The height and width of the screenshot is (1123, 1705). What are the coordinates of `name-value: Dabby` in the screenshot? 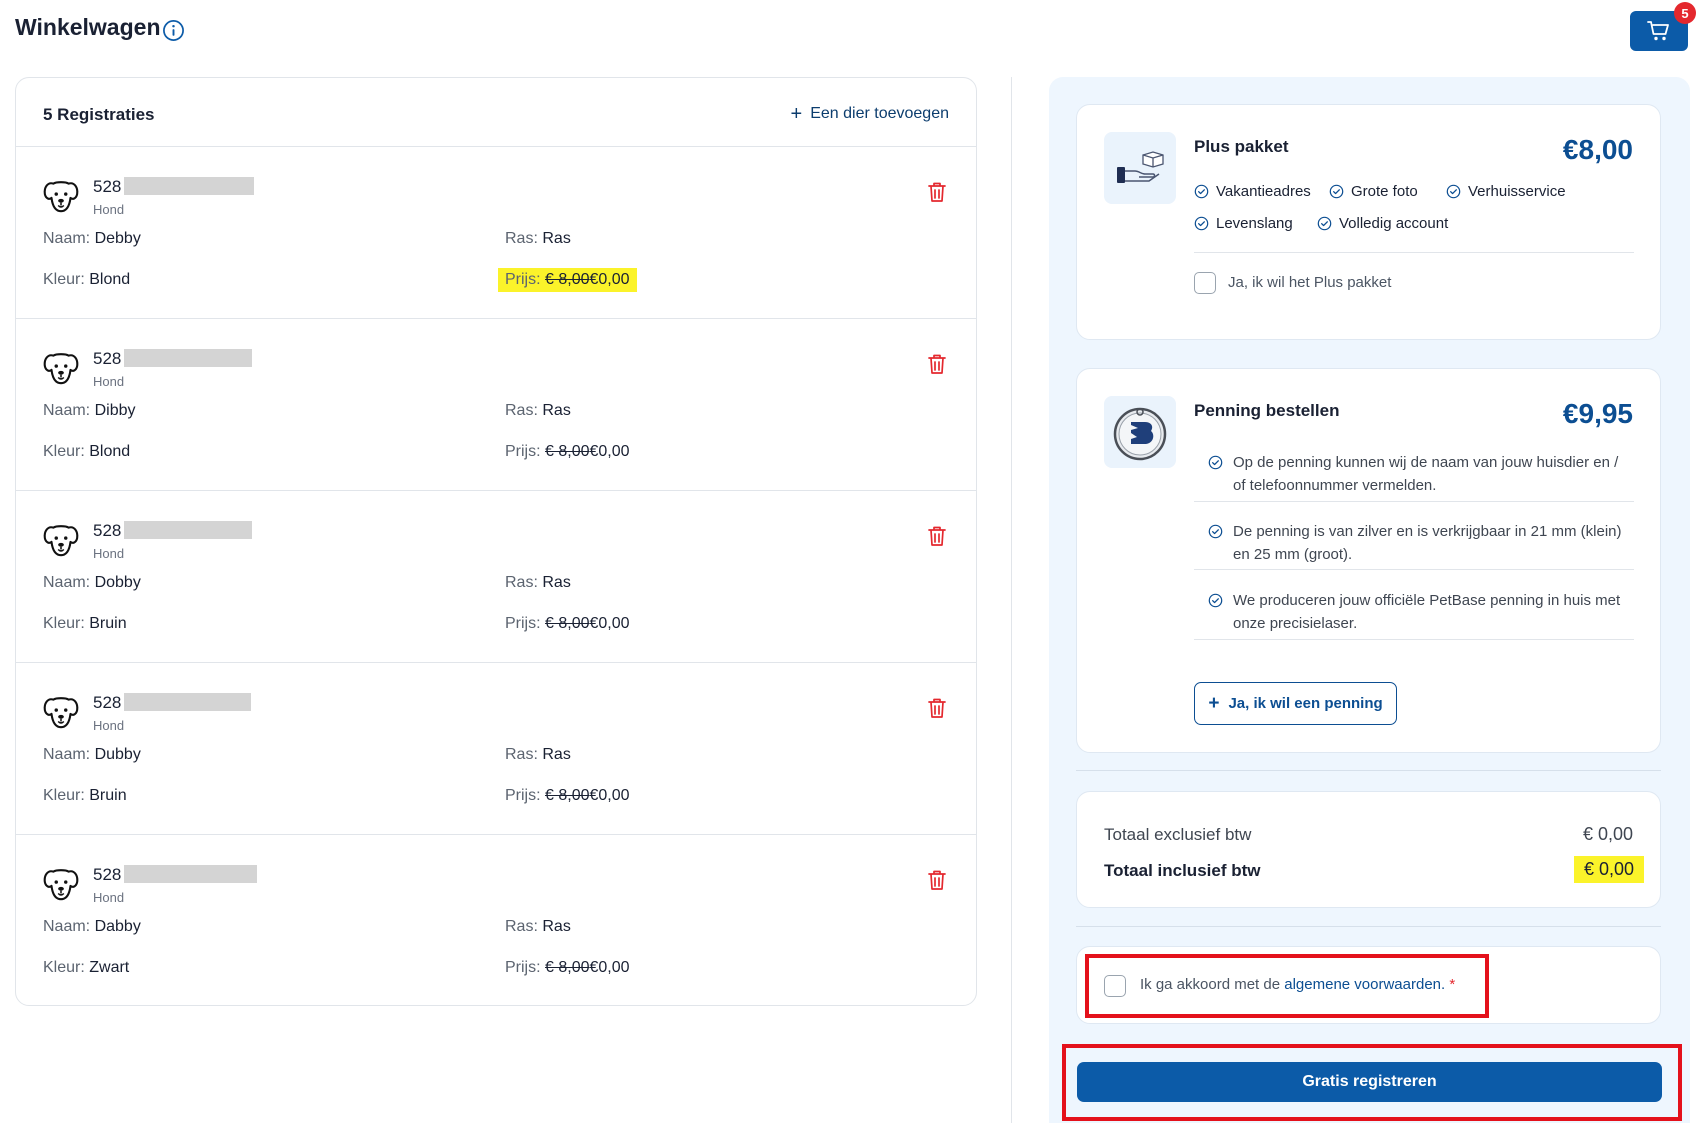 It's located at (117, 926).